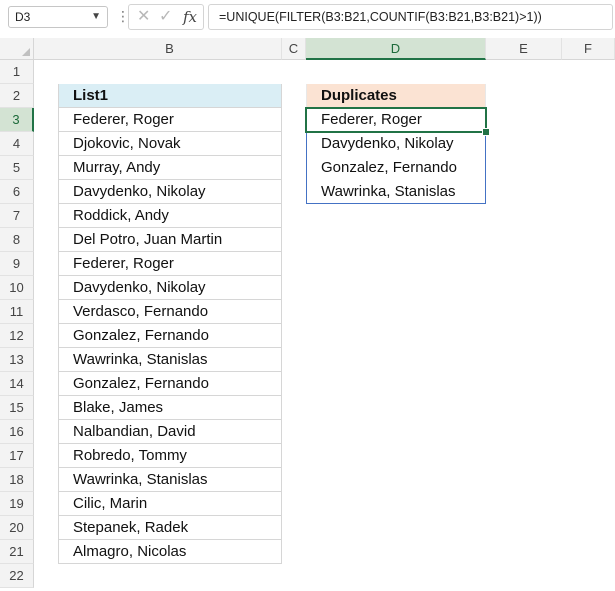 Image resolution: width=615 pixels, height=591 pixels. I want to click on column-header-e: E, so click(524, 49).